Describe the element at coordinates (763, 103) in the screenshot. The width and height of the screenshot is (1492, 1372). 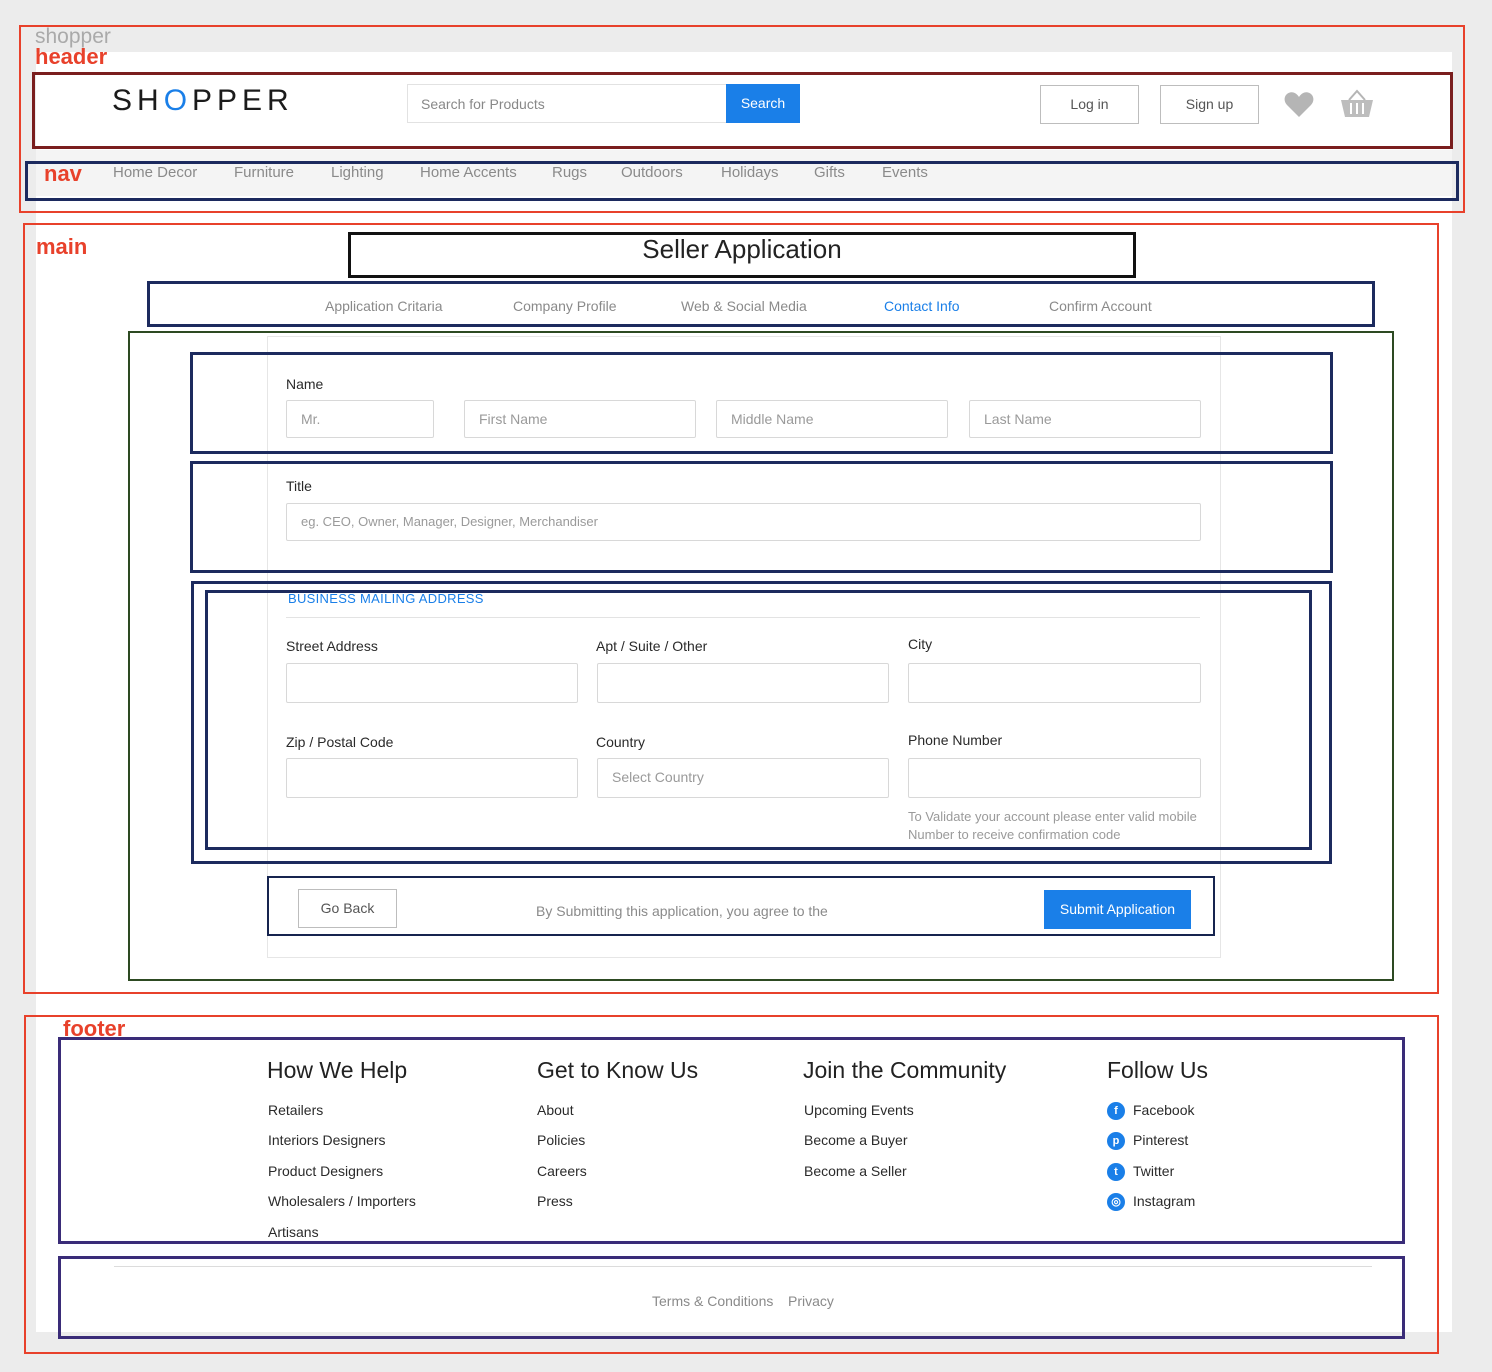
I see `search-button: Search` at that location.